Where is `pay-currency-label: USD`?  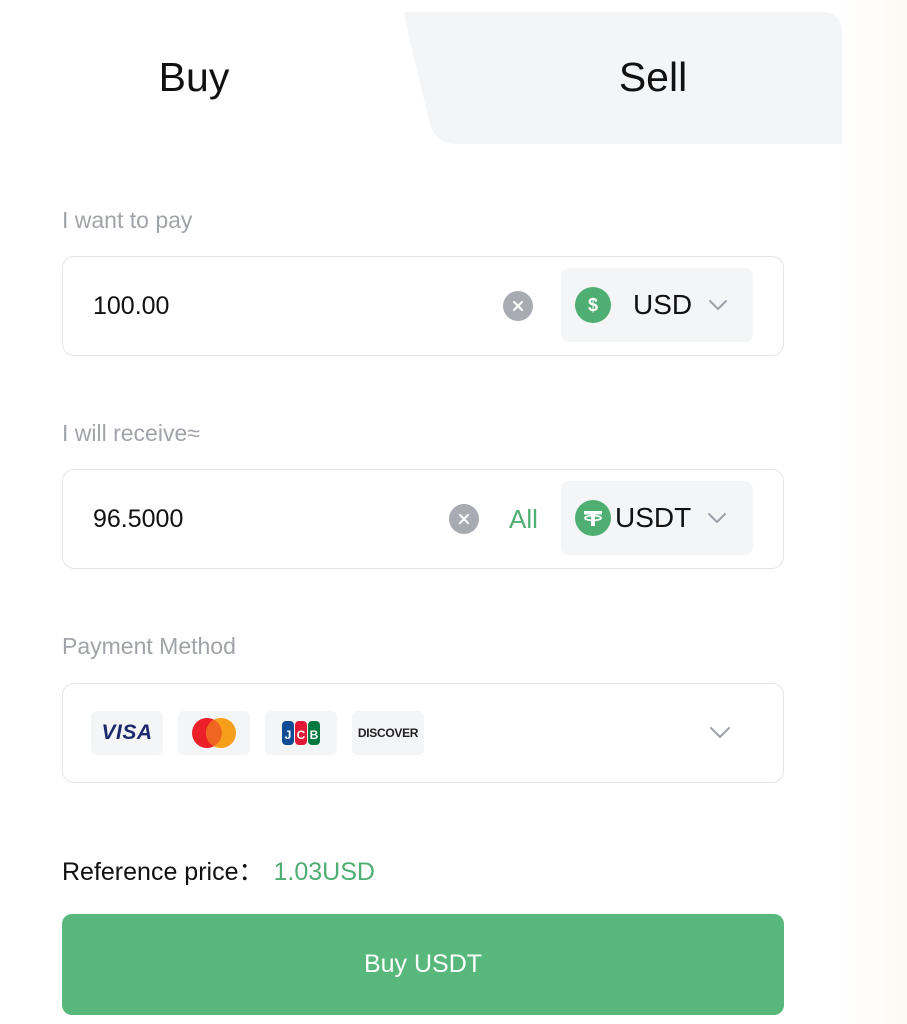 pay-currency-label: USD is located at coordinates (663, 304).